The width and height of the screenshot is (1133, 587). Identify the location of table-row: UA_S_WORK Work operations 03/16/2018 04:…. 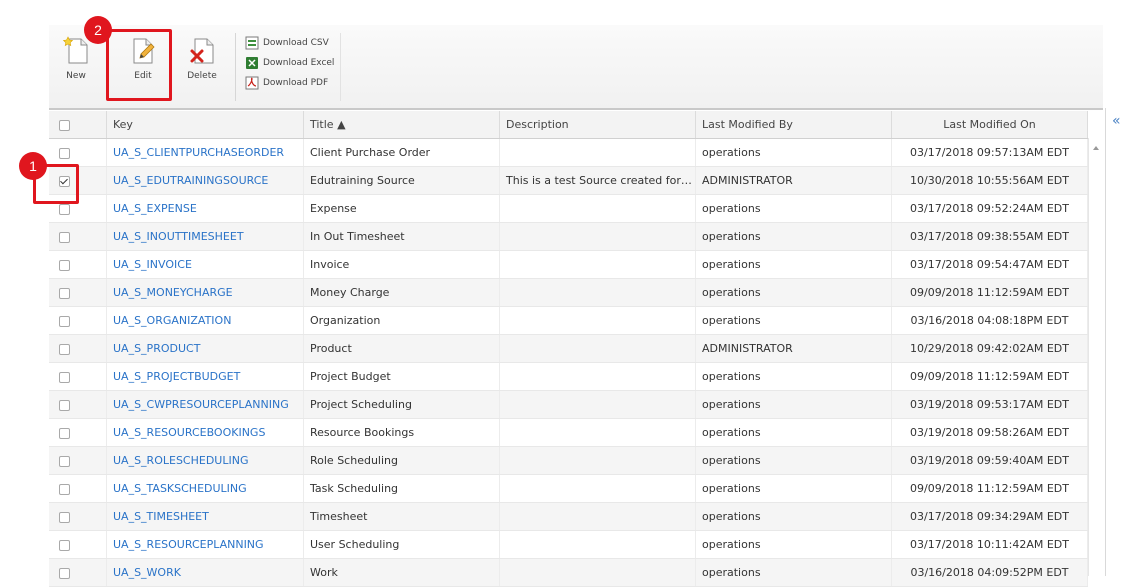
(568, 573).